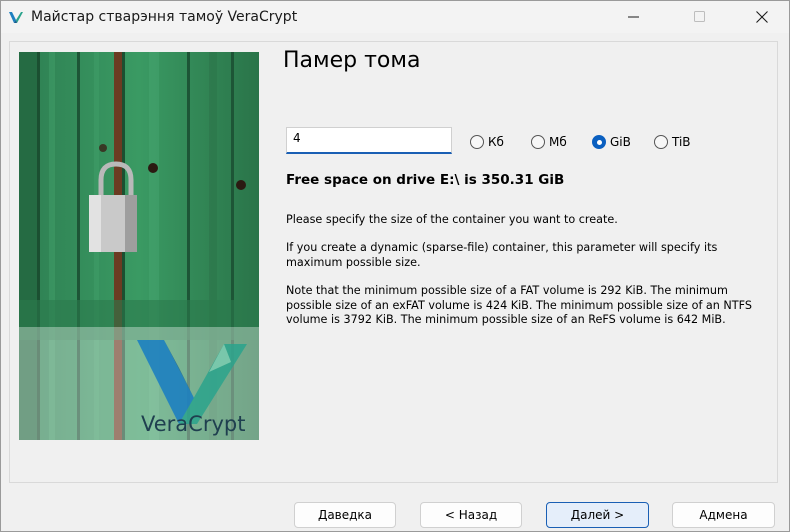  What do you see at coordinates (16, 17) in the screenshot?
I see `veracrypt-logo-icon` at bounding box center [16, 17].